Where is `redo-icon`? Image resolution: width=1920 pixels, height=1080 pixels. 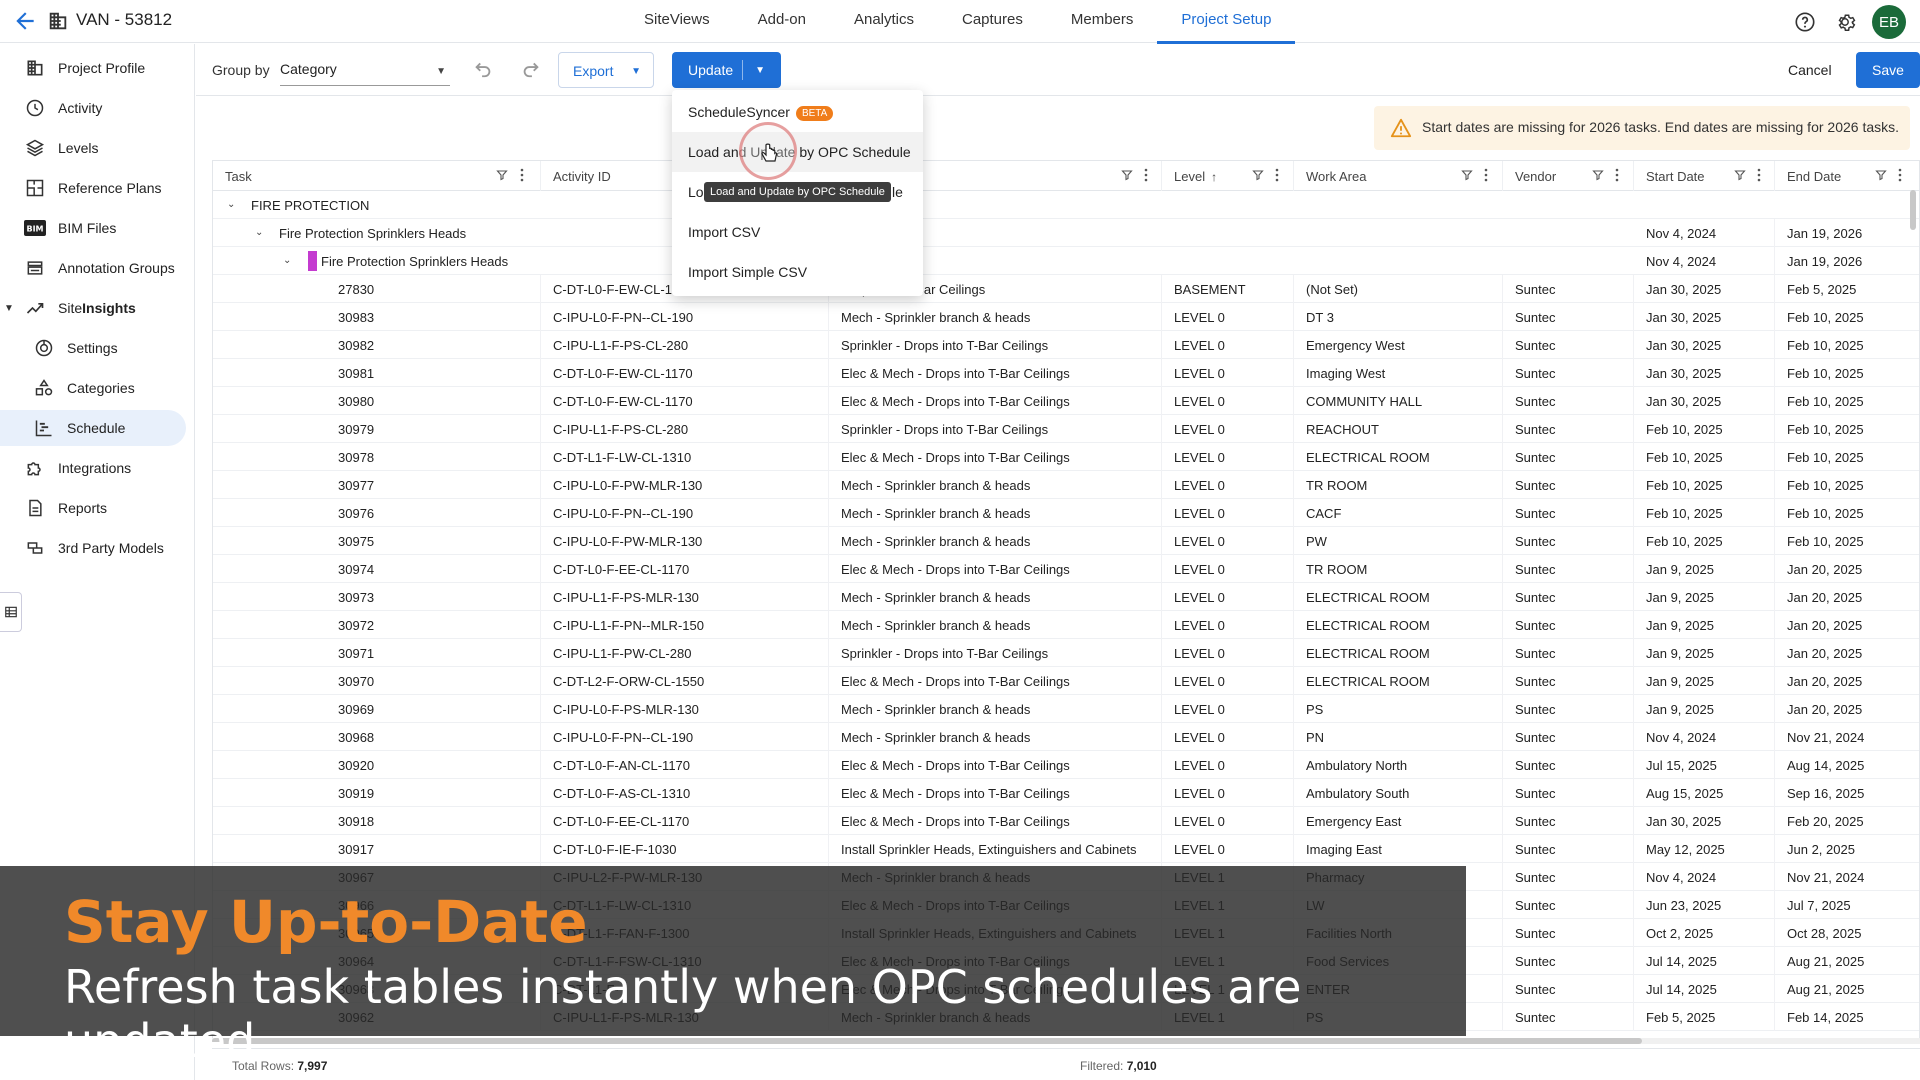
redo-icon is located at coordinates (532, 69).